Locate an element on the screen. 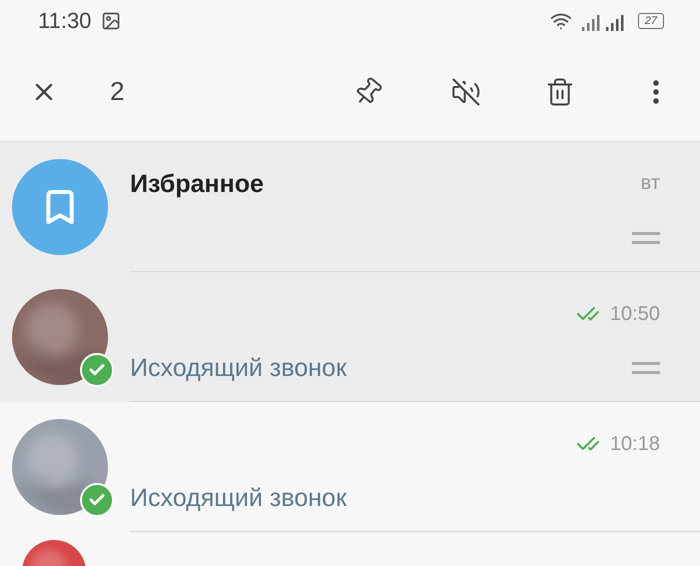 This screenshot has height=566, width=700. speaker-off-icon is located at coordinates (466, 91).